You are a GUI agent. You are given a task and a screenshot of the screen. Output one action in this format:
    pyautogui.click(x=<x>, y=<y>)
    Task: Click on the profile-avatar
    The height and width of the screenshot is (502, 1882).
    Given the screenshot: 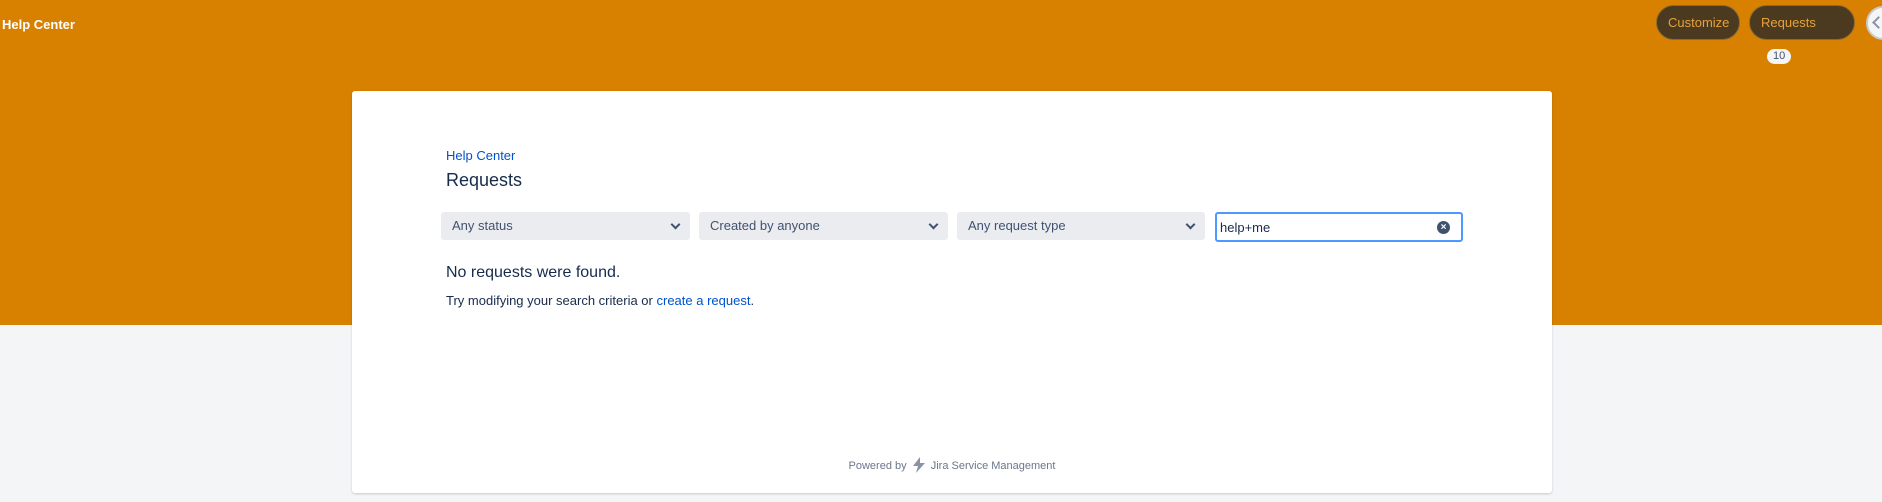 What is the action you would take?
    pyautogui.click(x=1874, y=23)
    